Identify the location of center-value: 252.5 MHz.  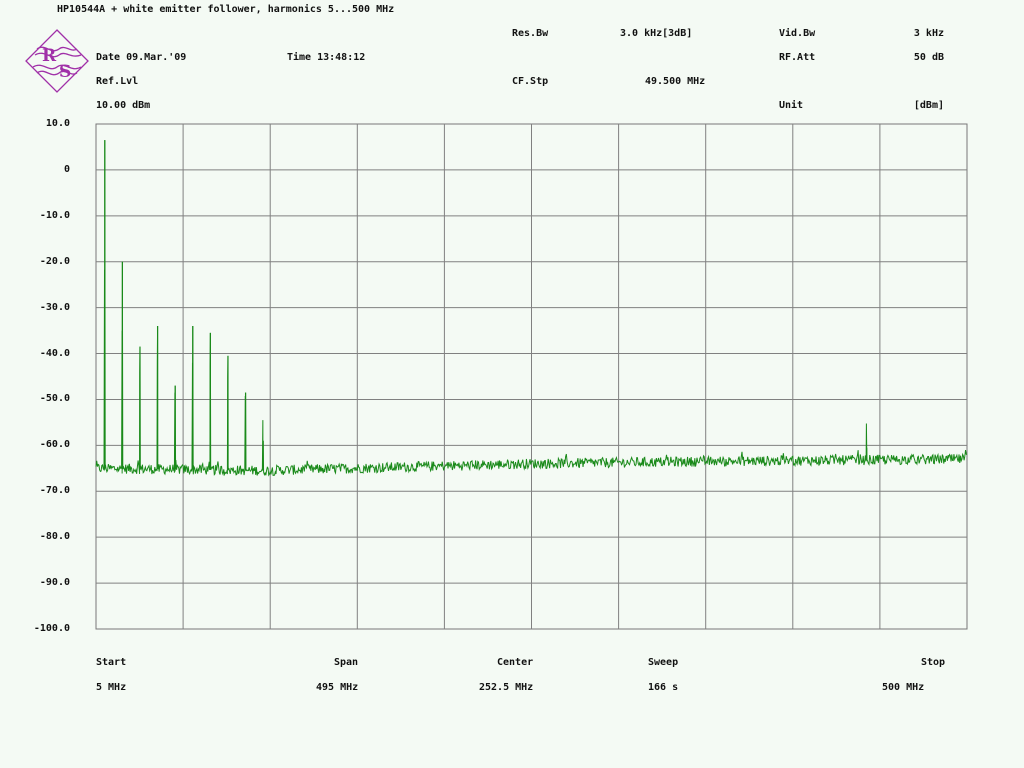
(506, 687).